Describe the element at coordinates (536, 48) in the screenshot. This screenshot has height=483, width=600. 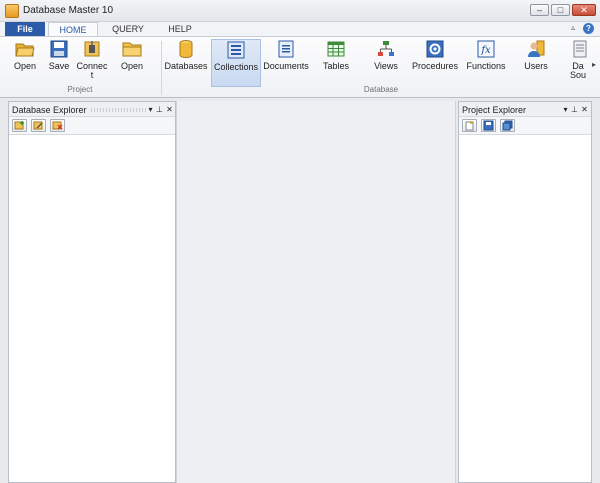
I see `users-icon` at that location.